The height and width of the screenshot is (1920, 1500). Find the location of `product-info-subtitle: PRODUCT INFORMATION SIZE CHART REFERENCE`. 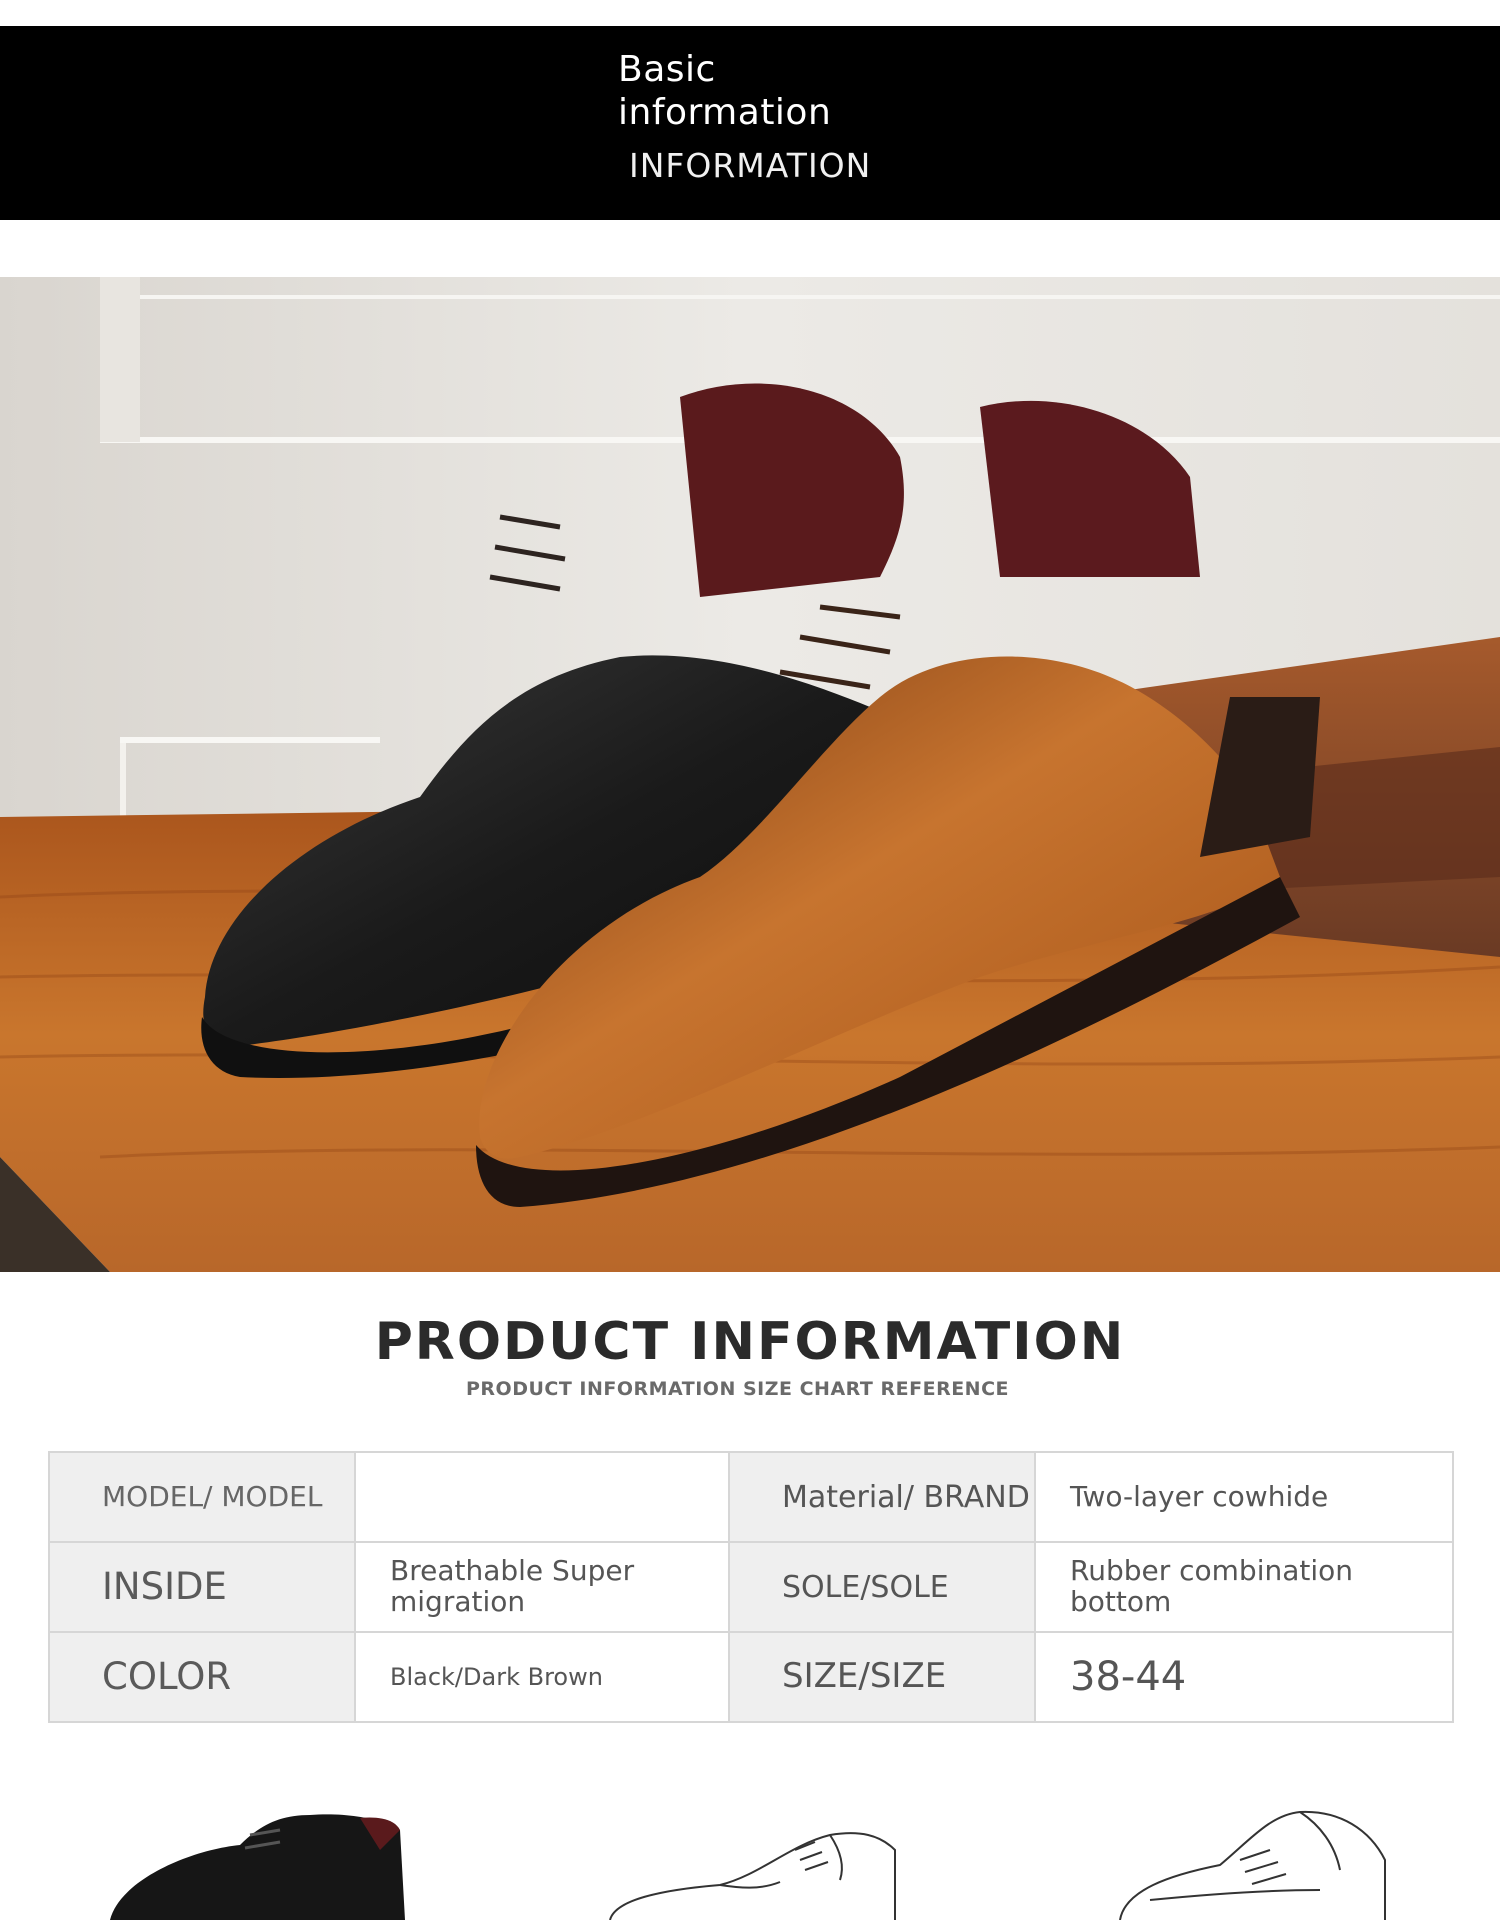

product-info-subtitle: PRODUCT INFORMATION SIZE CHART REFERENCE is located at coordinates (737, 1389).